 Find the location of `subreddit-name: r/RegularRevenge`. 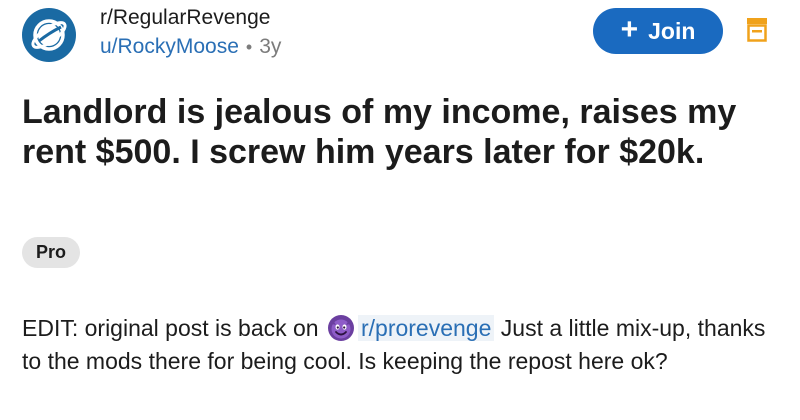

subreddit-name: r/RegularRevenge is located at coordinates (190, 18).